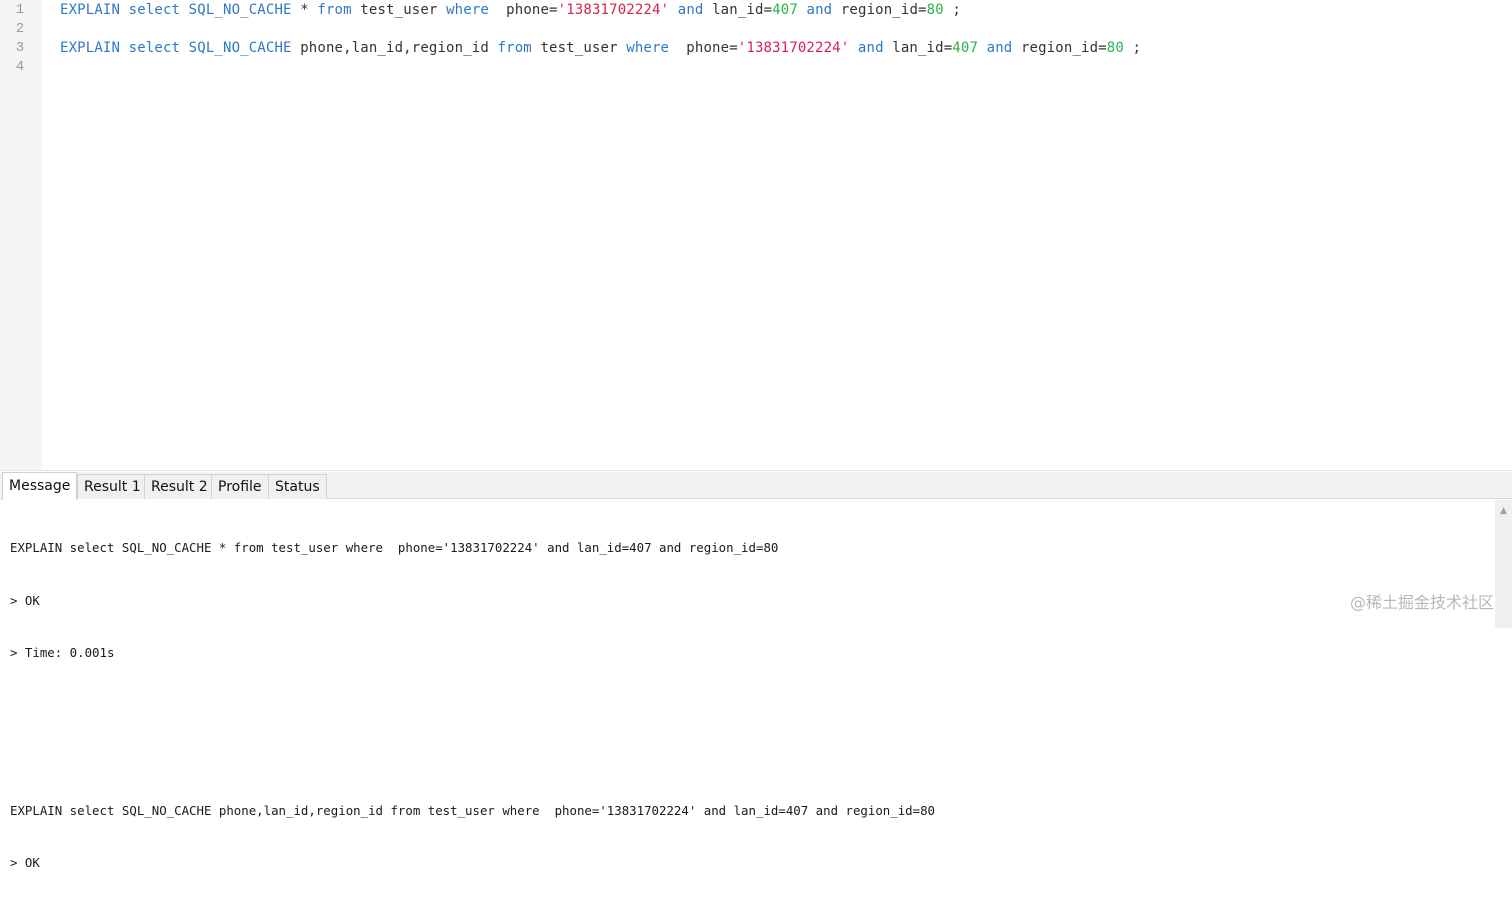 This screenshot has height=907, width=1512. What do you see at coordinates (112, 486) in the screenshot?
I see `tab-result-1: Result 1` at bounding box center [112, 486].